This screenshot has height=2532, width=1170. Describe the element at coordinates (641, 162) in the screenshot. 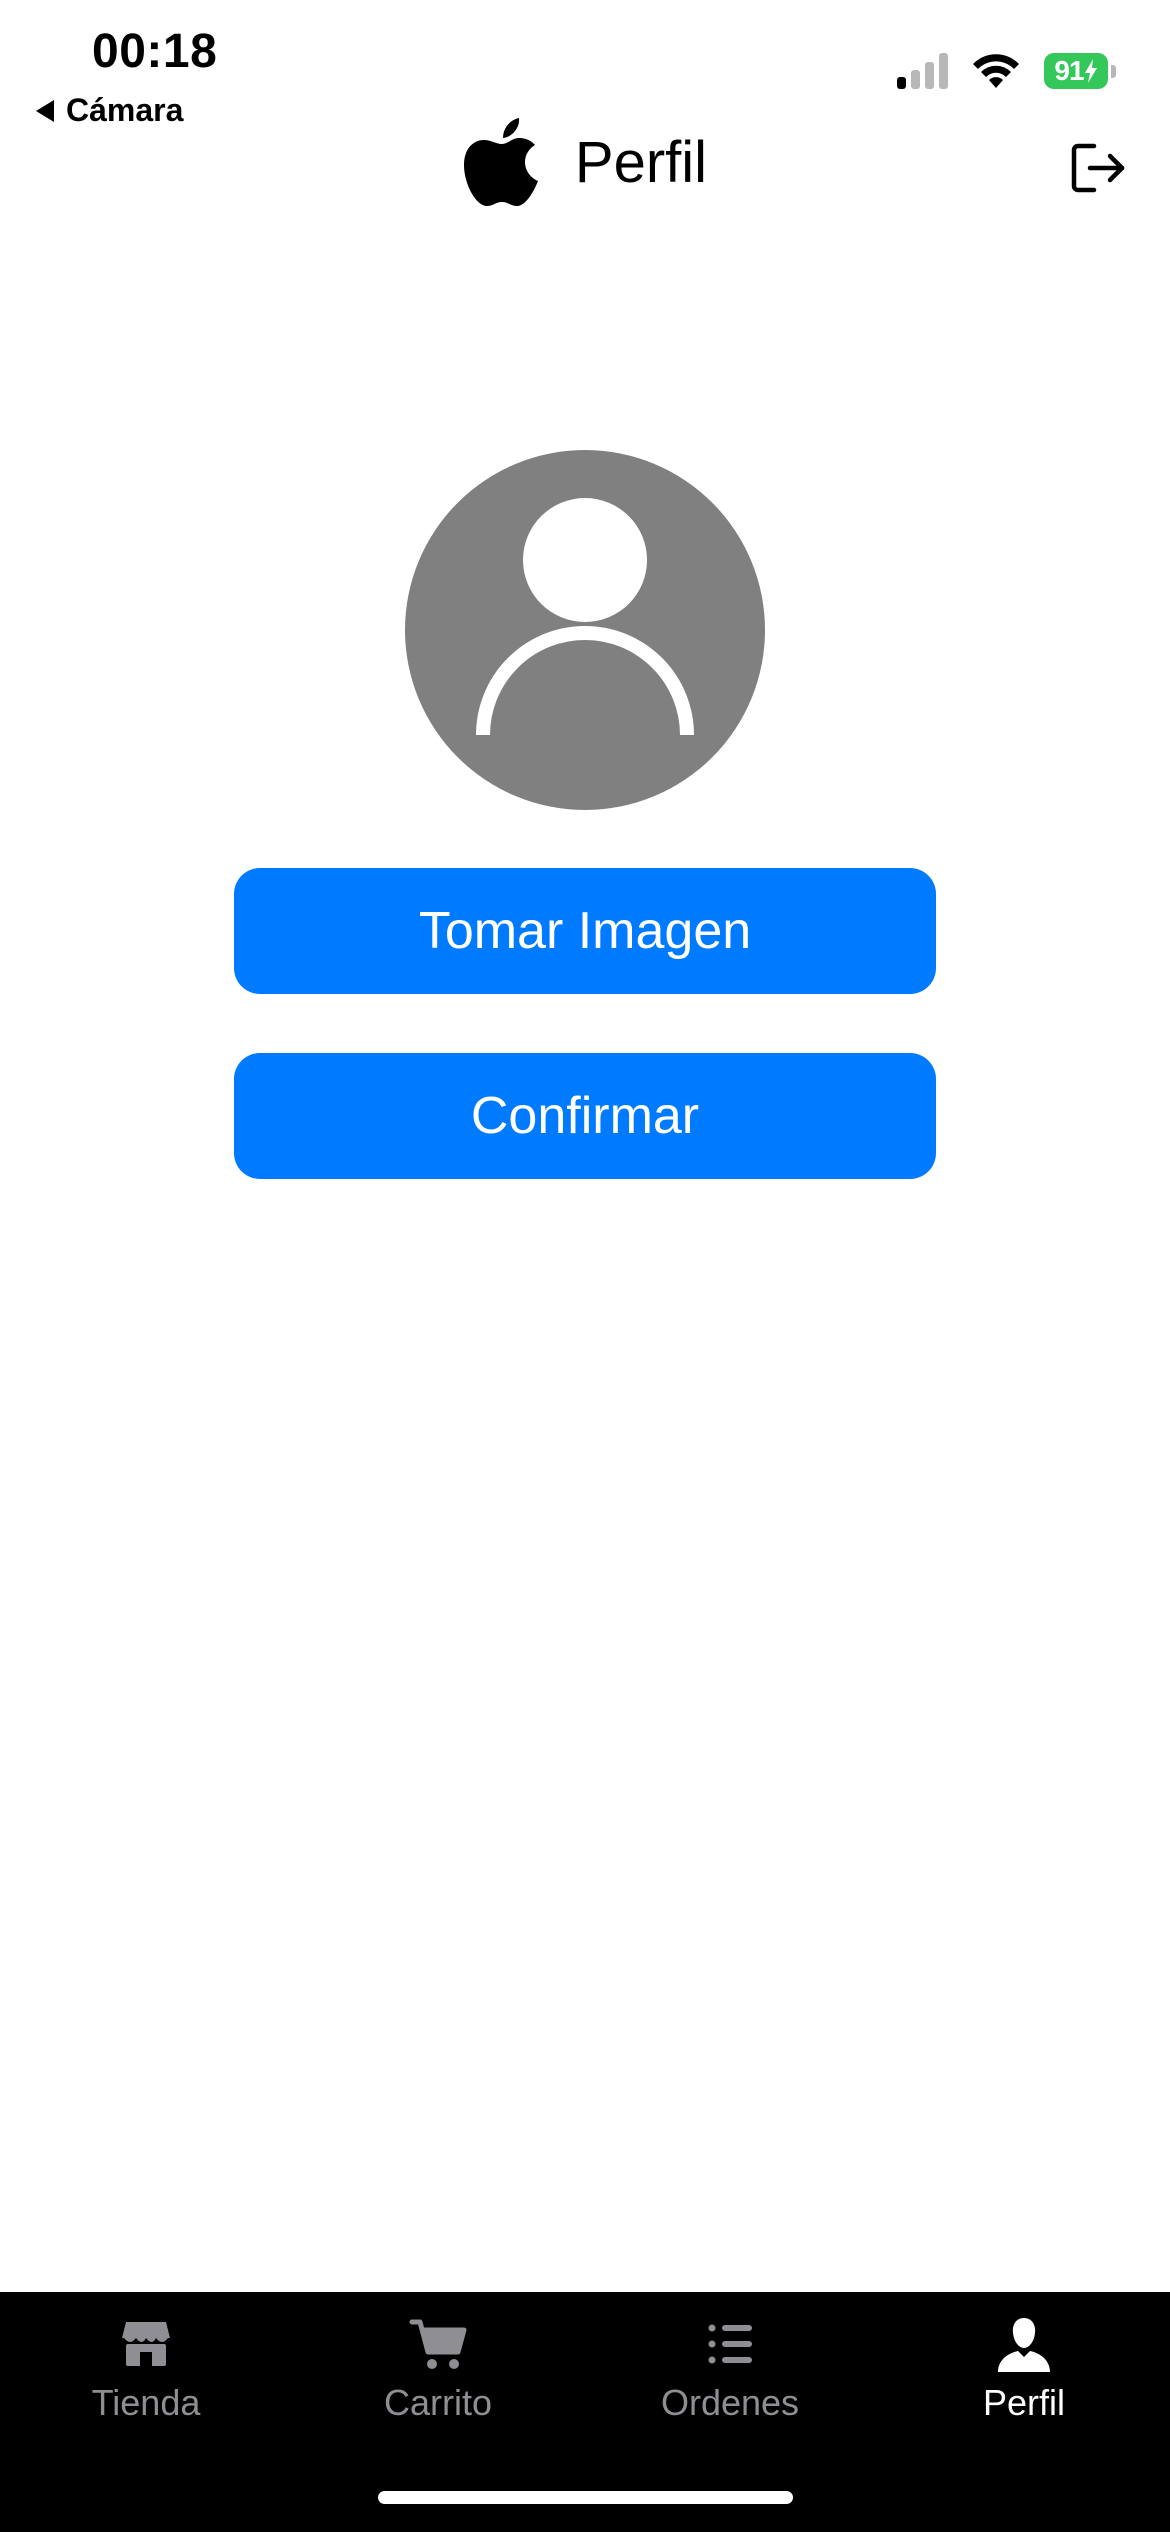

I see `page-title: Perfil` at that location.